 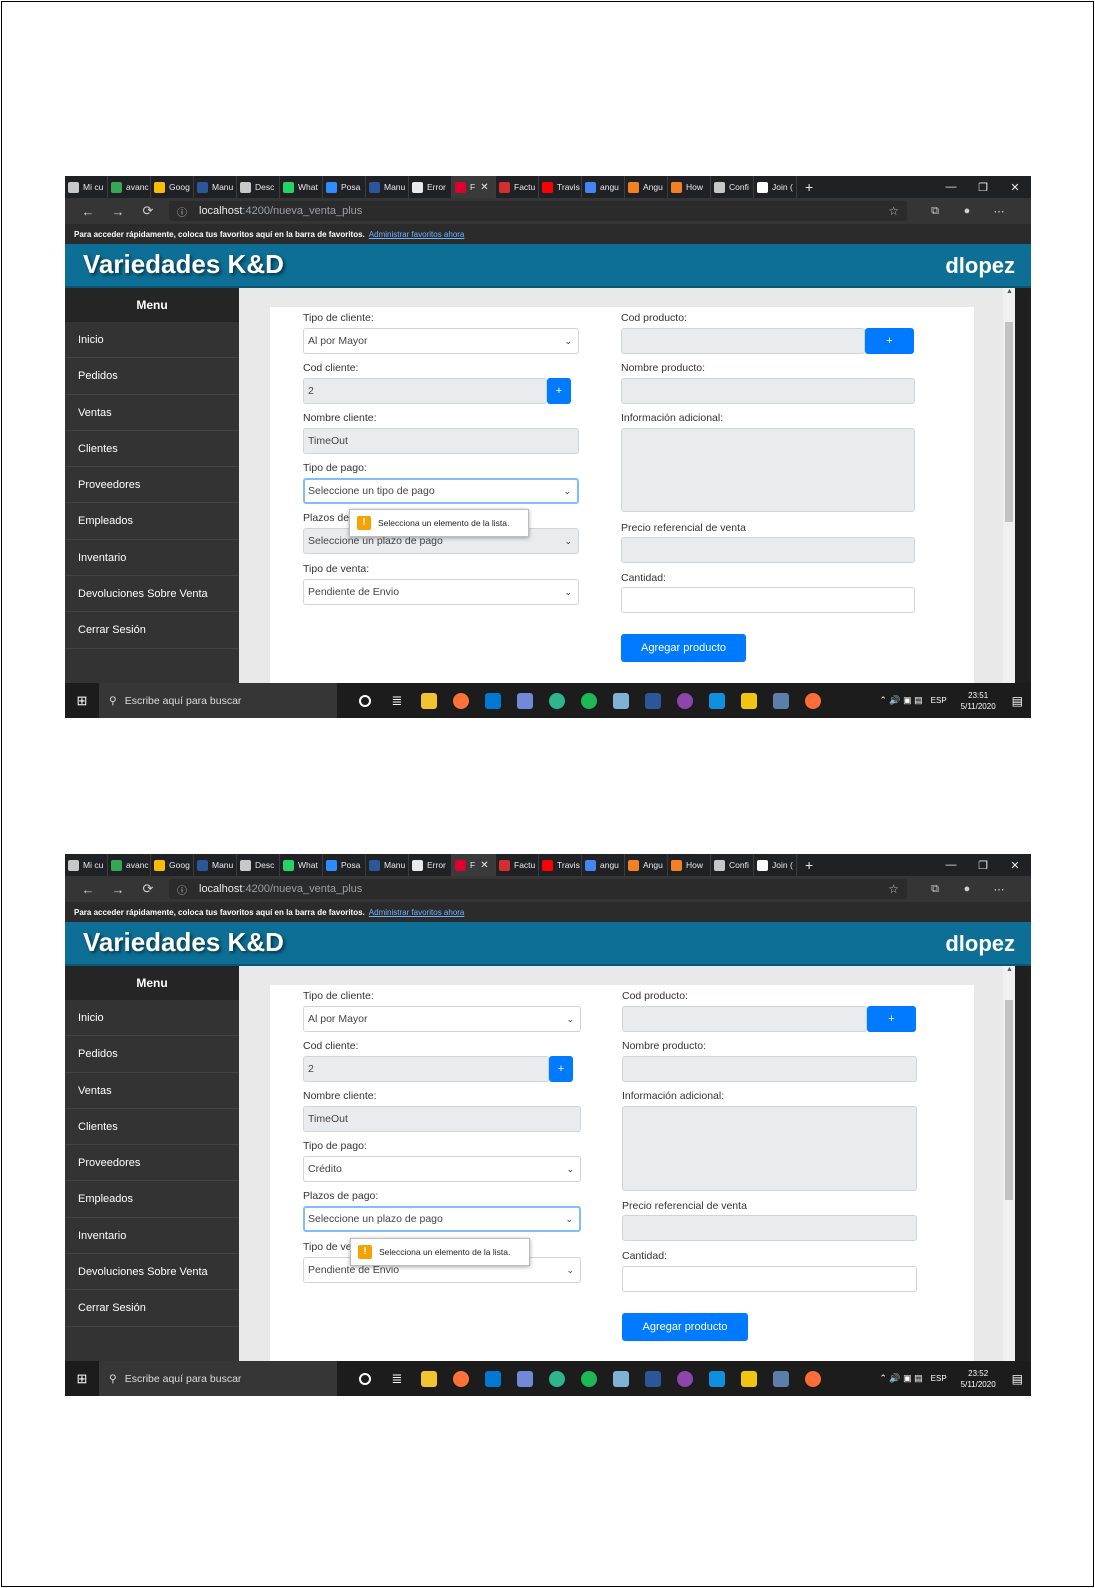 What do you see at coordinates (152, 1127) in the screenshot?
I see `sidebar-item-clientes: Clientes` at bounding box center [152, 1127].